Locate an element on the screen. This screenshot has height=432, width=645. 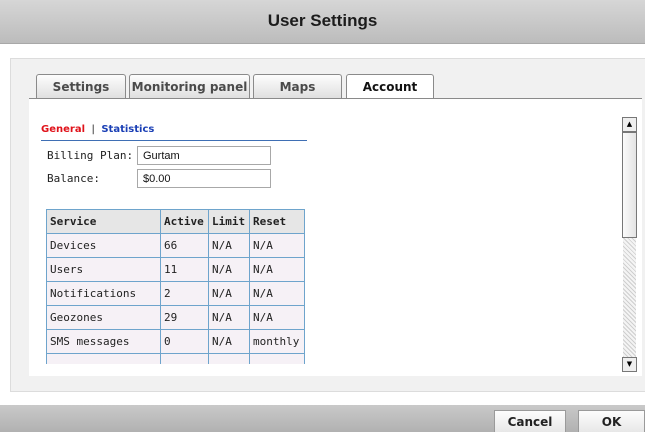
cell-service is located at coordinates (103, 358).